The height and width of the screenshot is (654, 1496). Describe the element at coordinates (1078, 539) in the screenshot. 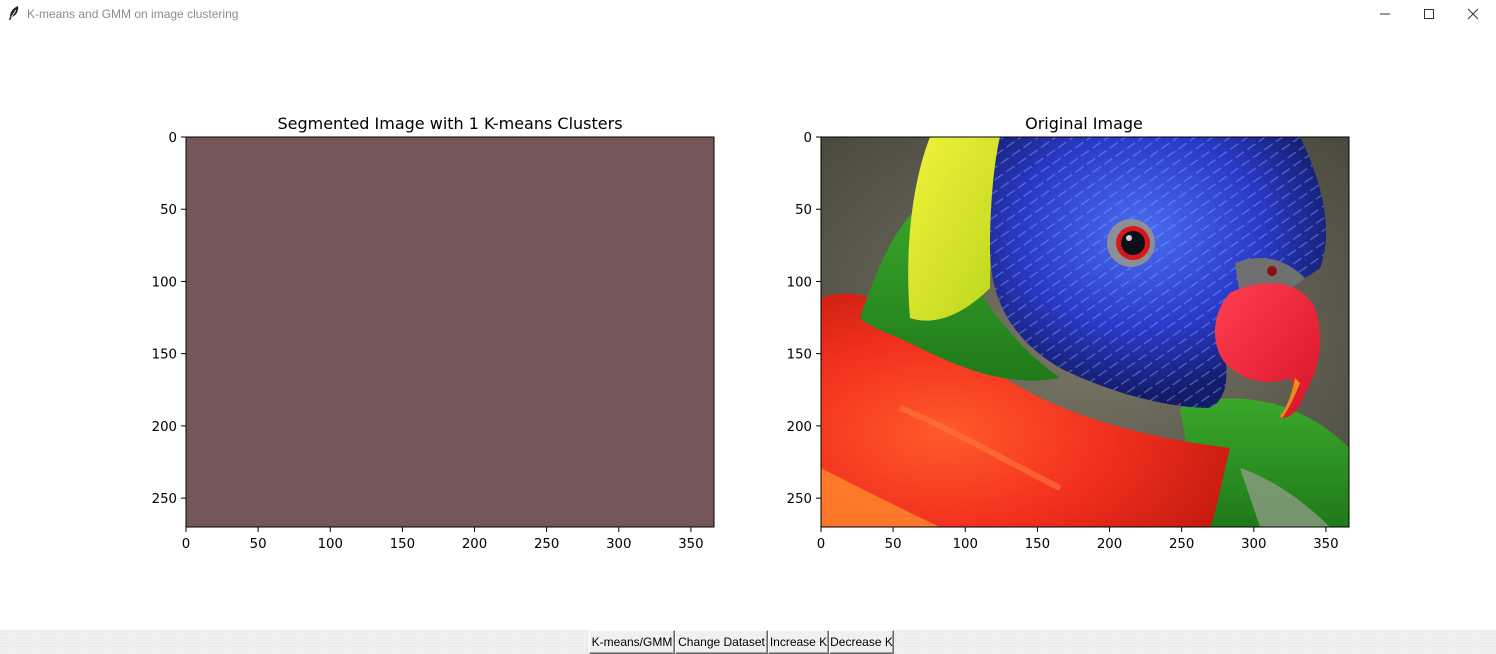

I see `right-x-axis: 0 50 100 150 200 250 300 350` at that location.